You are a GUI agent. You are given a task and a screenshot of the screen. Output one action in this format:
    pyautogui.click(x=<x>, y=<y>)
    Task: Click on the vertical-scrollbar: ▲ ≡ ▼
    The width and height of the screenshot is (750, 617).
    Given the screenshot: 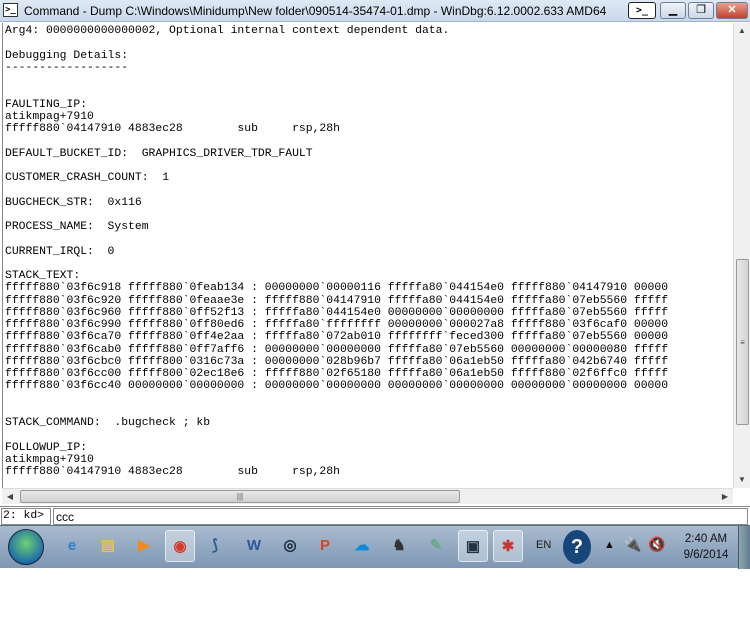 What is the action you would take?
    pyautogui.click(x=741, y=255)
    